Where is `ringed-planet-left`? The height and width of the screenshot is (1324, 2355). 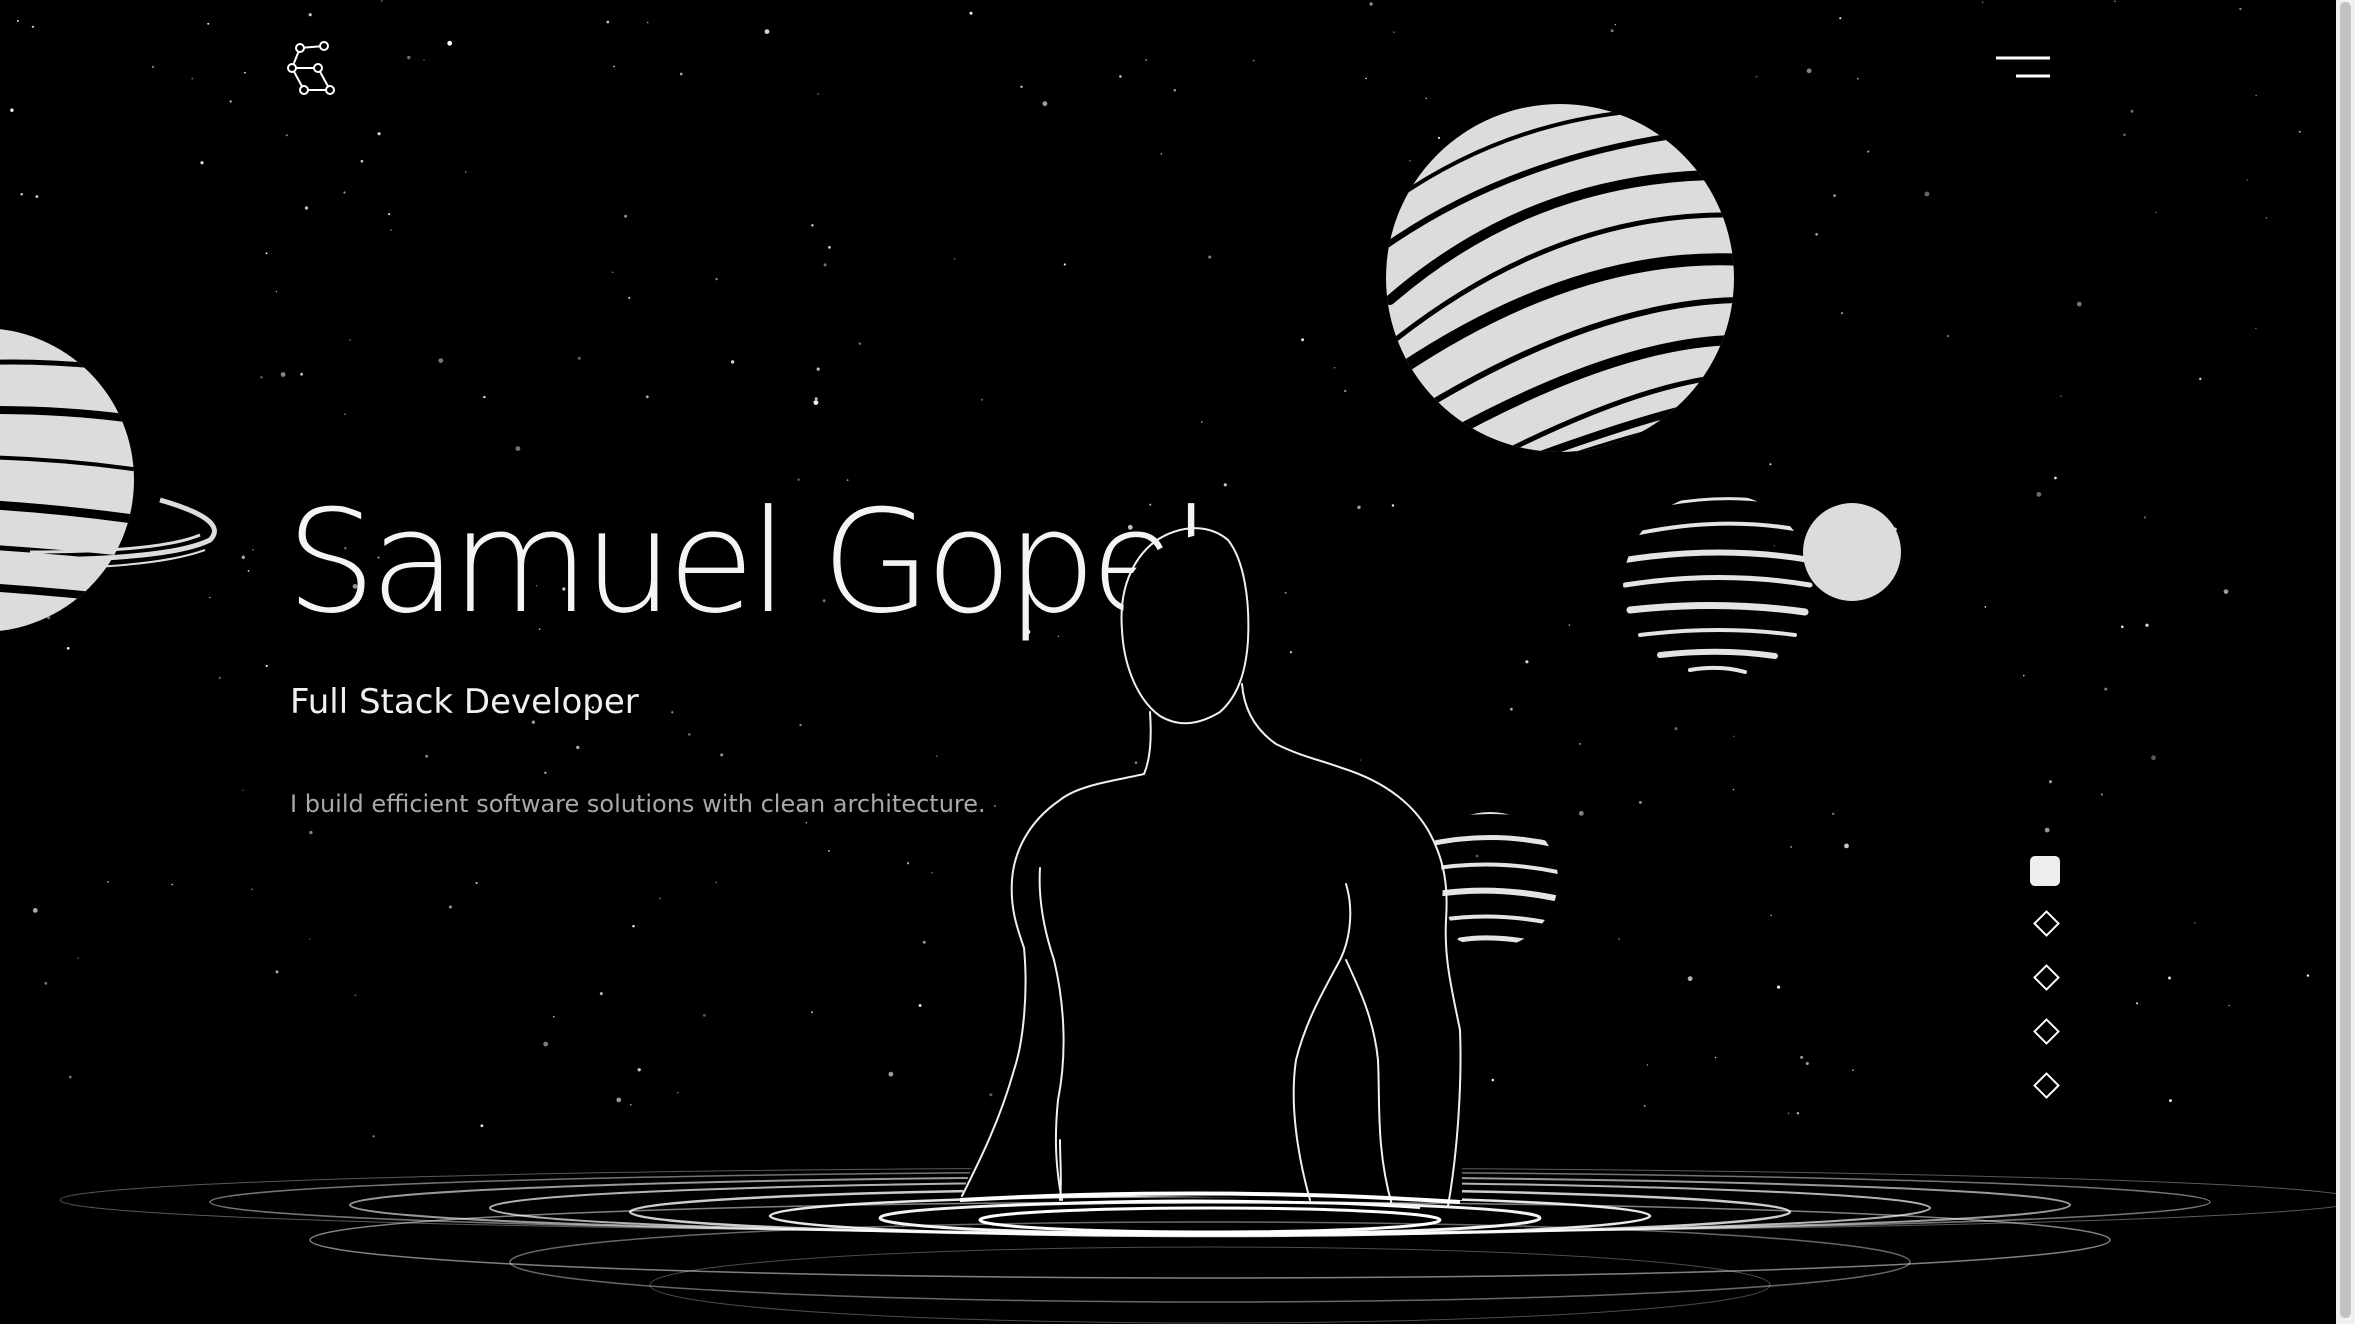 ringed-planet-left is located at coordinates (108, 480).